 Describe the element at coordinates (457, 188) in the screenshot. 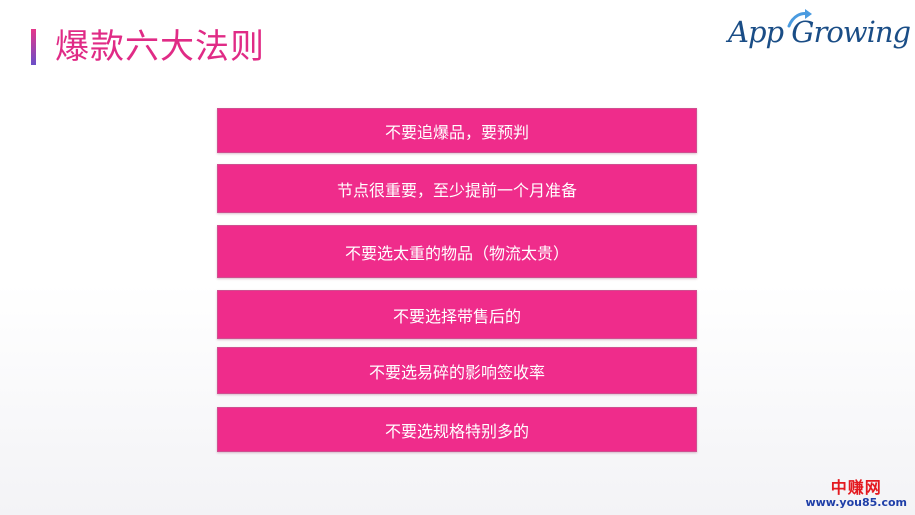

I see `rule-item: 节点很重要，至少提前一个月准备` at that location.